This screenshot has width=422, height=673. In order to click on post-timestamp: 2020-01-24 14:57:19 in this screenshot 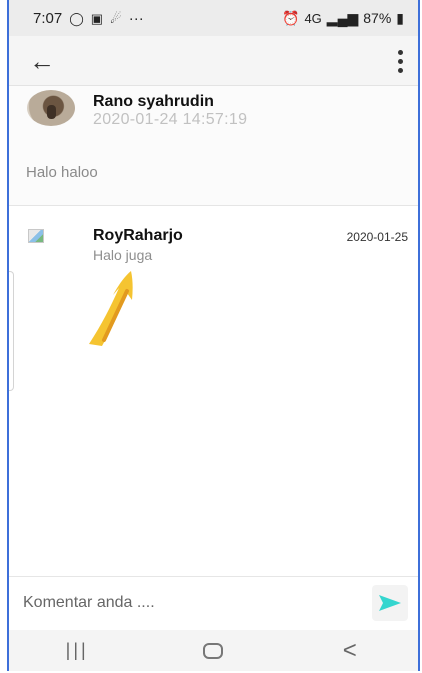, I will do `click(170, 119)`.